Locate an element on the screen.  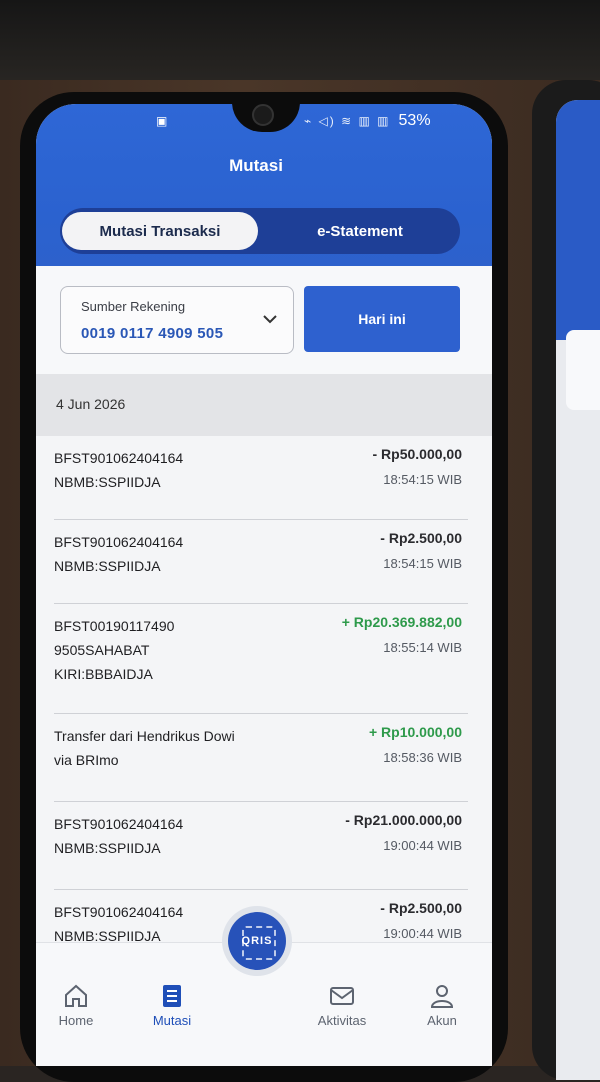
account-source-dropdown: Sumber Rekening 0019 0117 4909 505 is located at coordinates (177, 320).